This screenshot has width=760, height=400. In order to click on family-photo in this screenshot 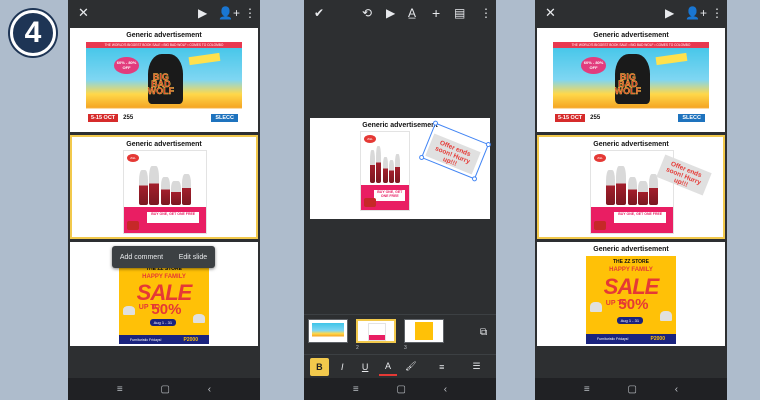, I will do `click(632, 185)`.